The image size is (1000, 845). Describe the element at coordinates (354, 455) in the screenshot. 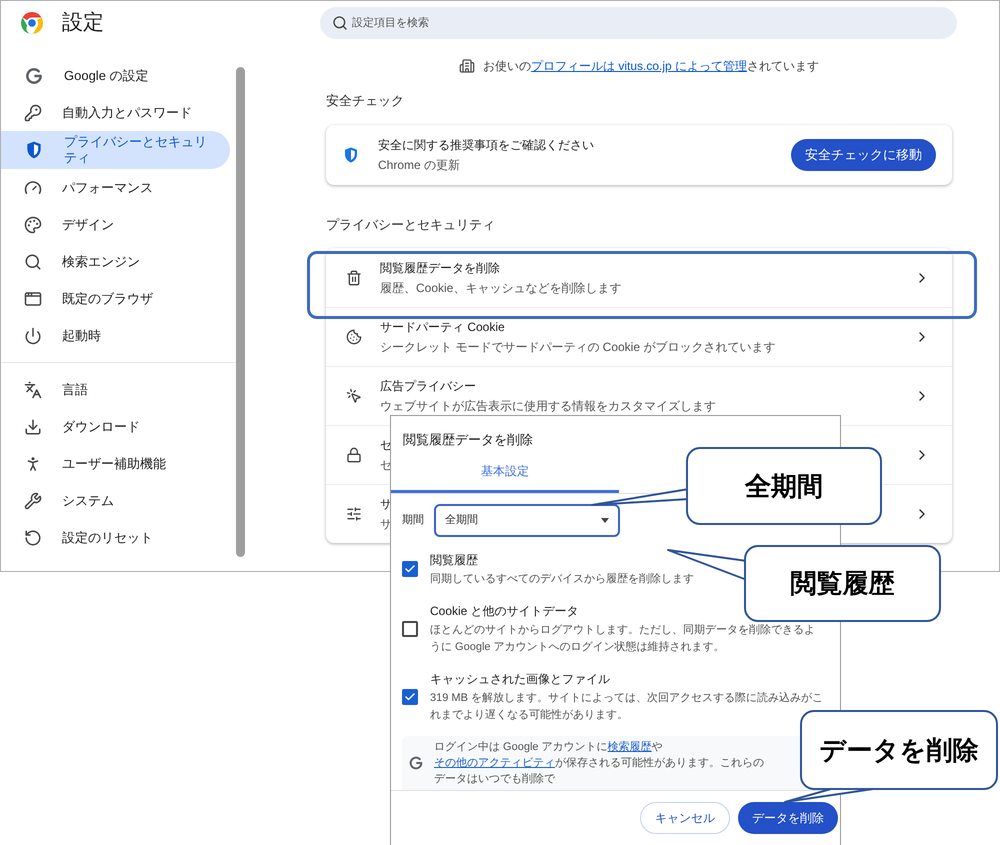

I see `lock-icon` at that location.